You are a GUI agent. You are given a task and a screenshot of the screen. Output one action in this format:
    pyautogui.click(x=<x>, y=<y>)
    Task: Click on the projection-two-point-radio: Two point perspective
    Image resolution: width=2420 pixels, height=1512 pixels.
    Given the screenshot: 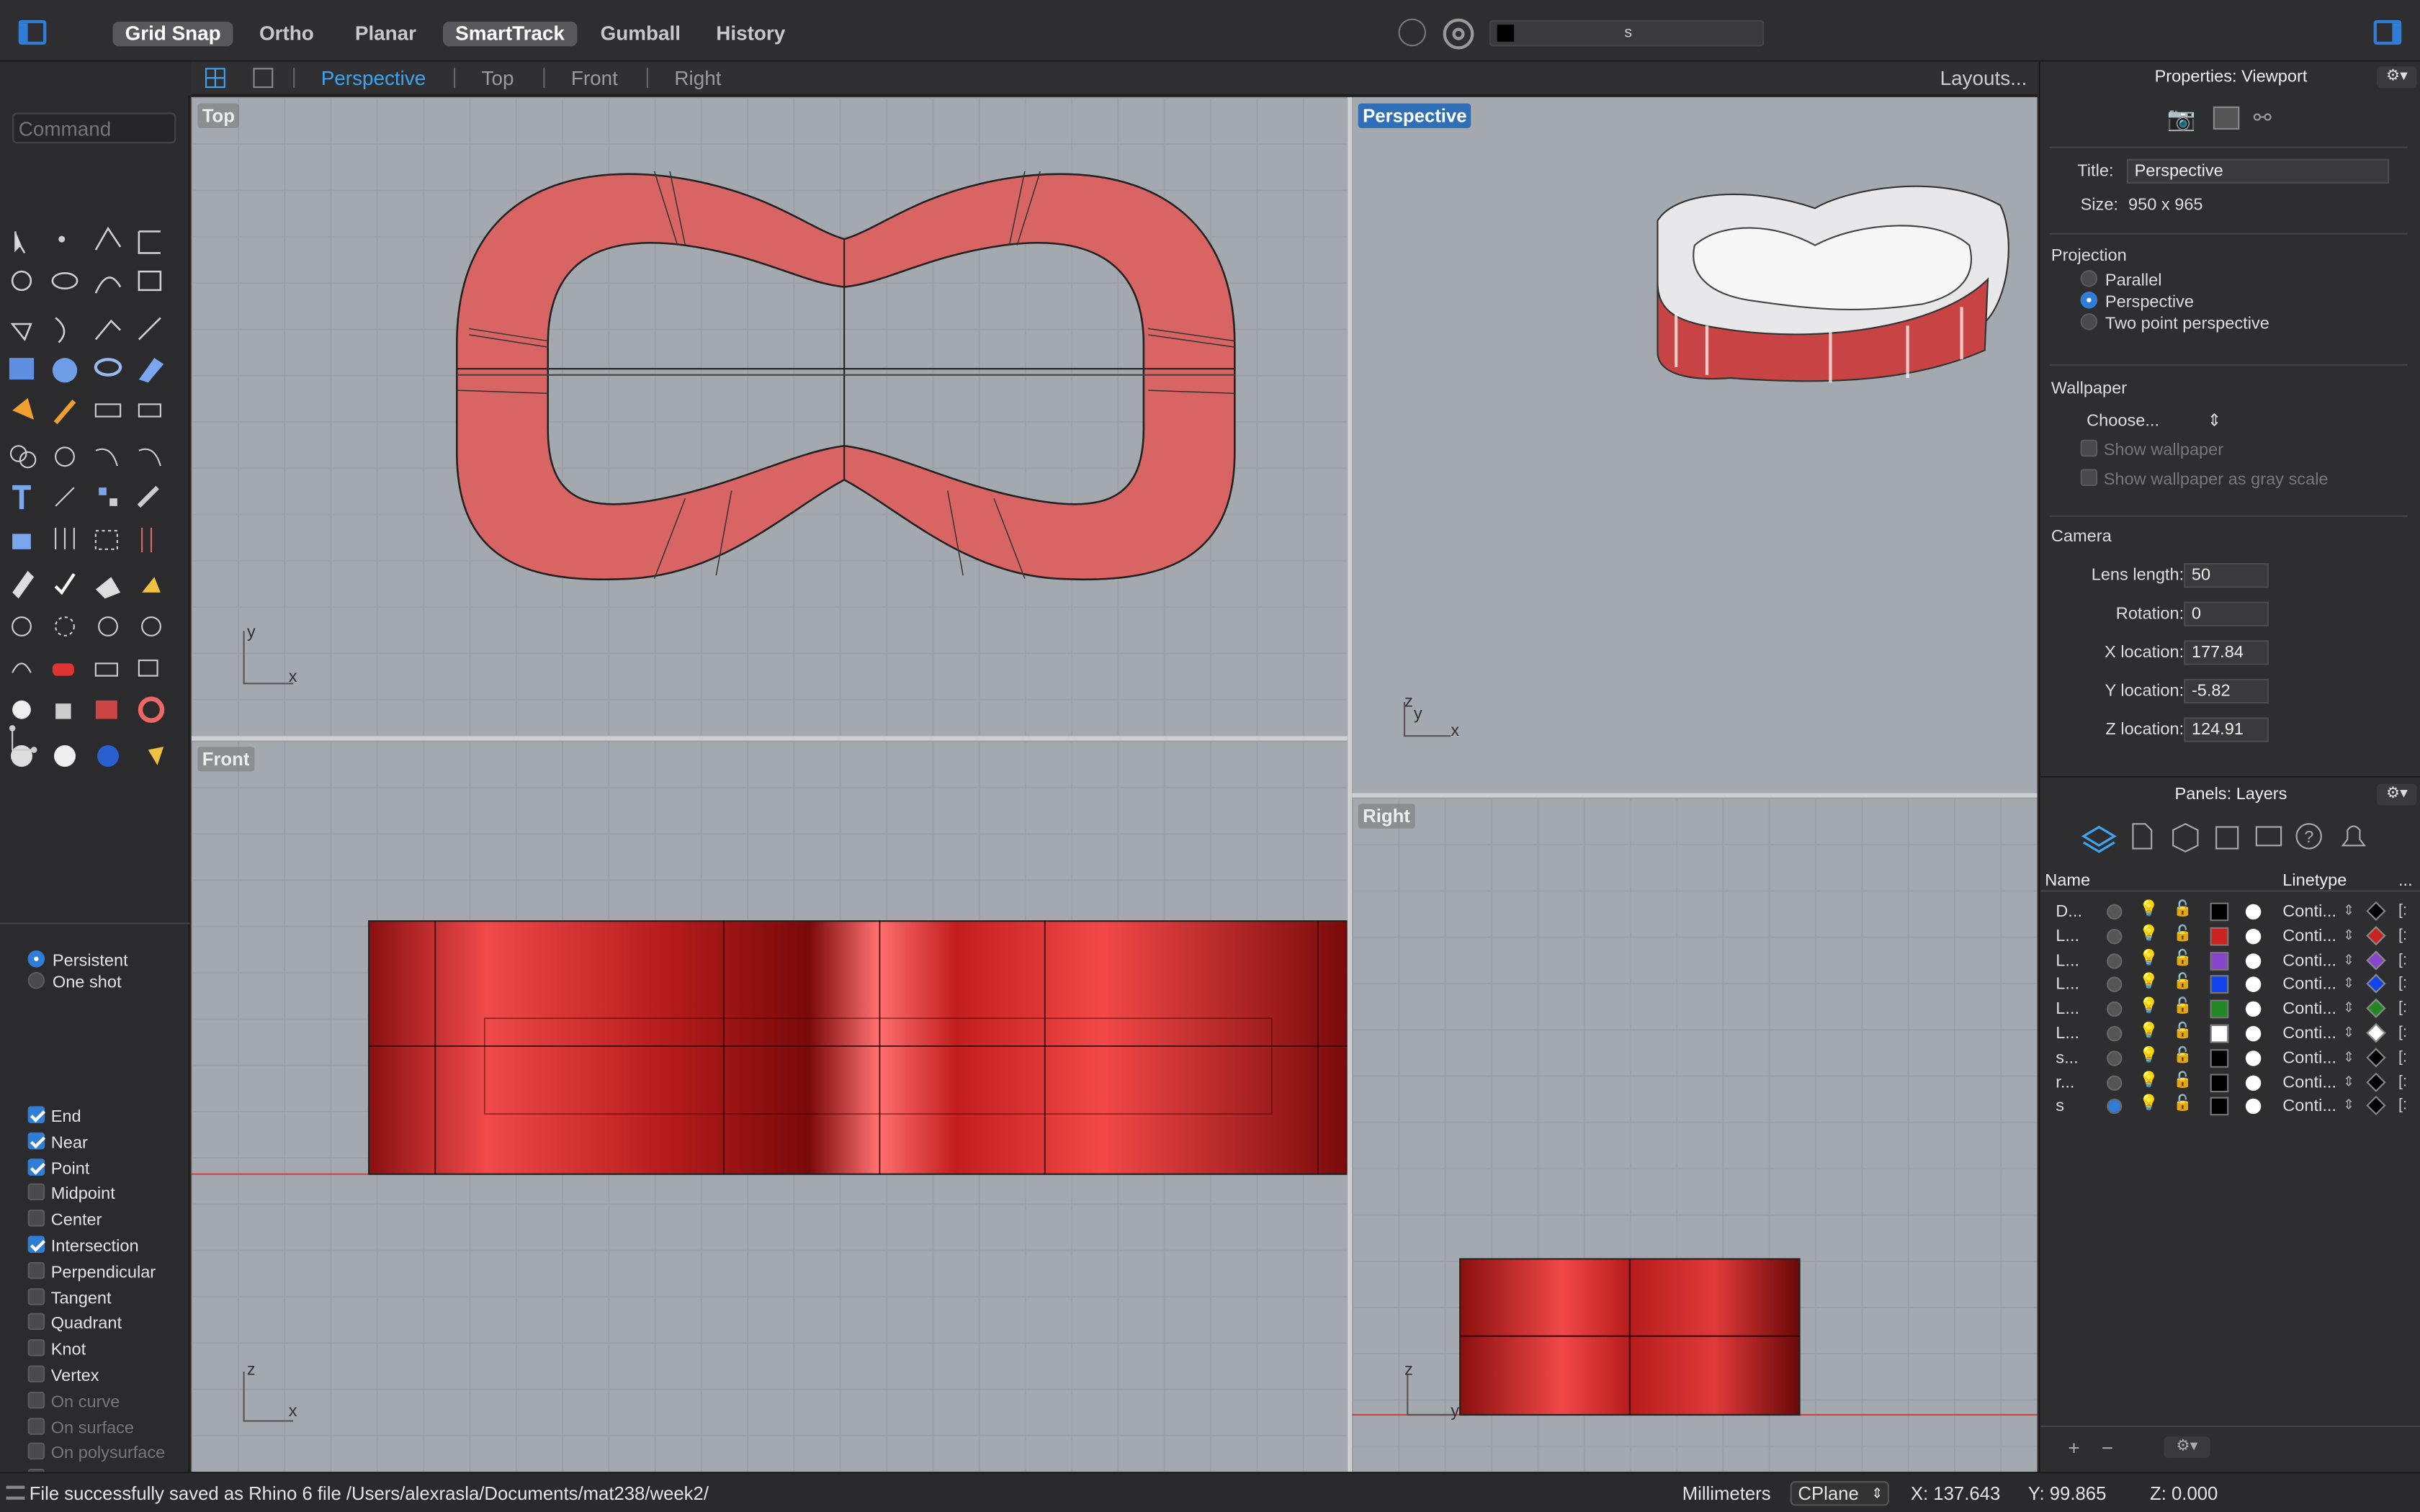 What is the action you would take?
    pyautogui.click(x=2174, y=323)
    